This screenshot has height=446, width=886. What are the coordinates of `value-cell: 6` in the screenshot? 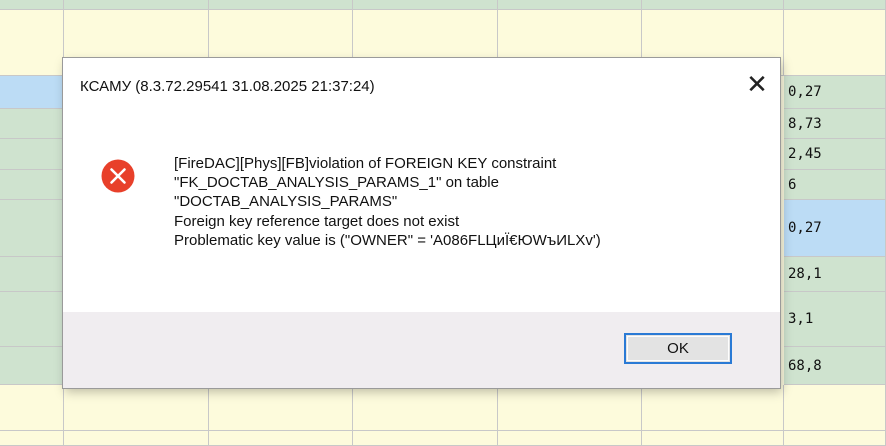 It's located at (835, 185).